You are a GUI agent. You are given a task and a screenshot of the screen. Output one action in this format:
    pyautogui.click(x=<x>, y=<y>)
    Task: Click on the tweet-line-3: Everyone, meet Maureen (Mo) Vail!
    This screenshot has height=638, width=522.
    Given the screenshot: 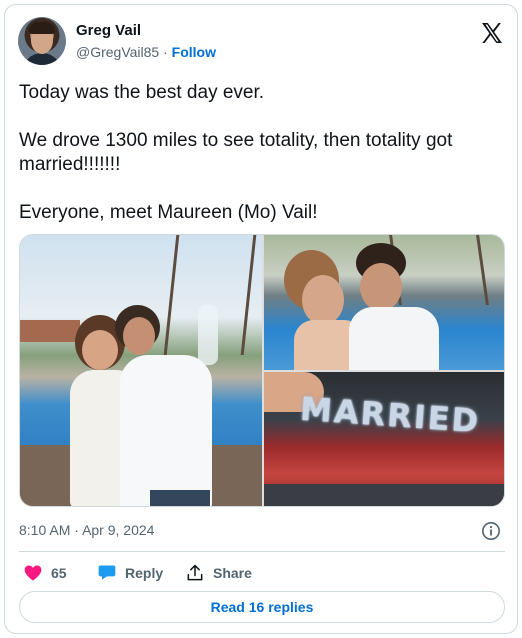 What is the action you would take?
    pyautogui.click(x=168, y=212)
    